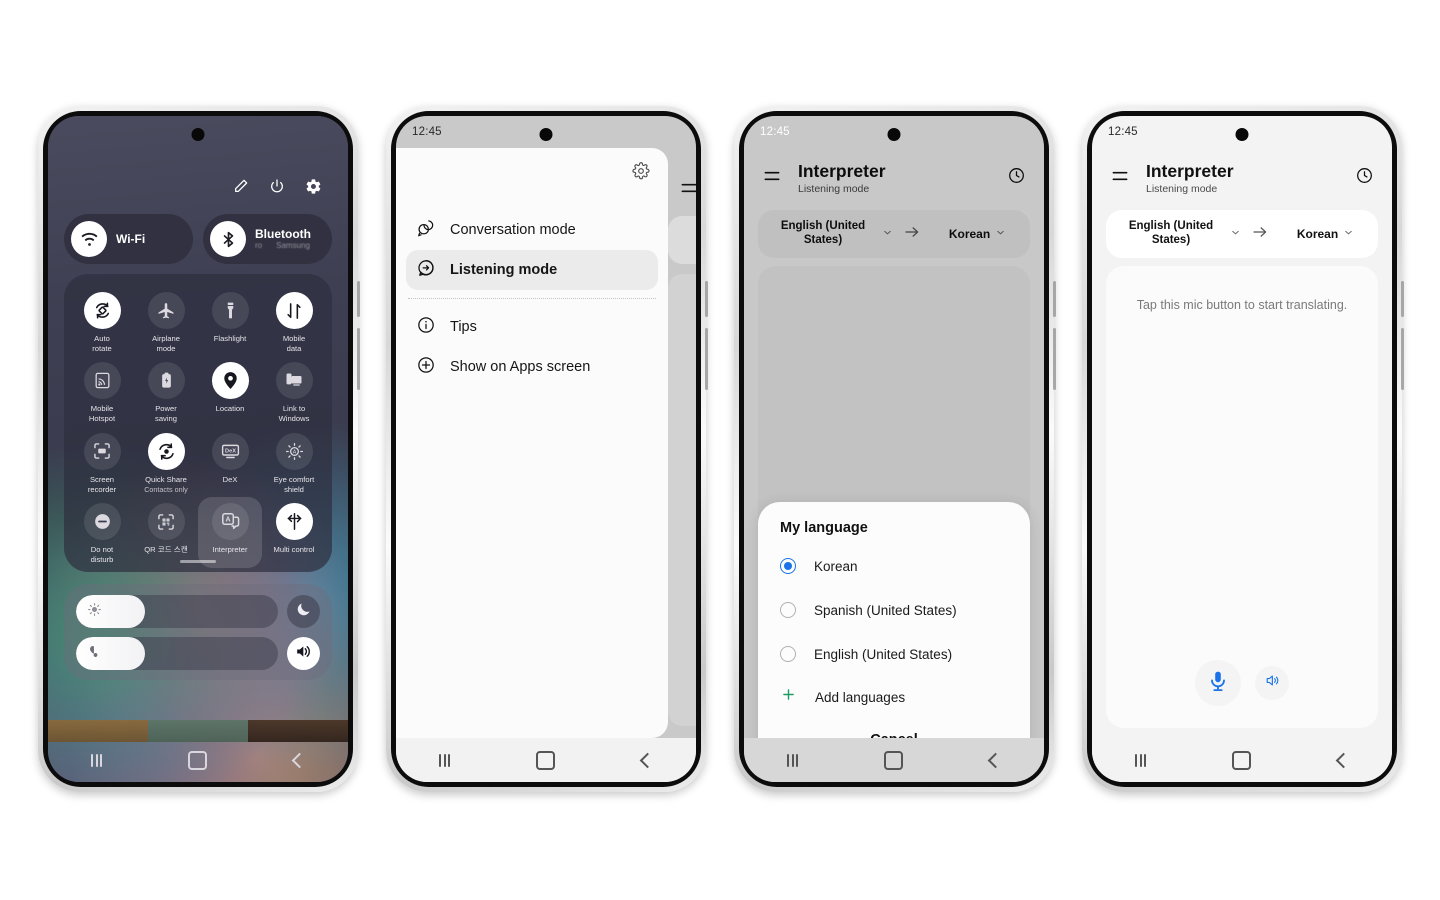  Describe the element at coordinates (177, 653) in the screenshot. I see `volume-slider` at that location.